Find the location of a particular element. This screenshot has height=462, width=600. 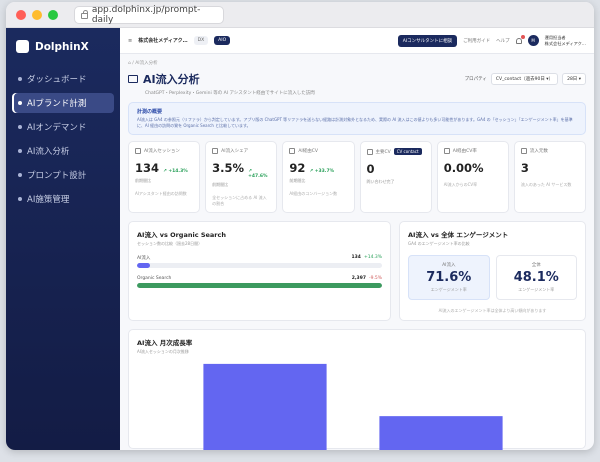

kpi-label: 主要CV is located at coordinates (383, 152).